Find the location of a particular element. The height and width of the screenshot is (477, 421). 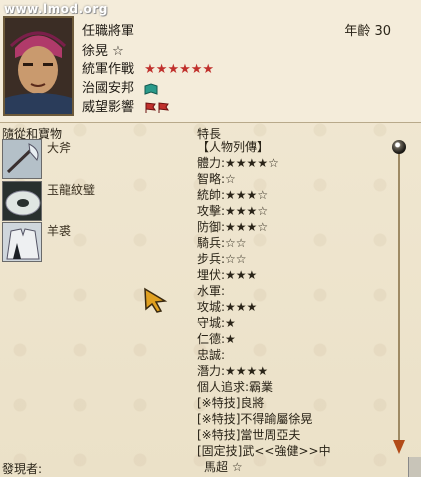

trait-line: 騎兵:☆☆ is located at coordinates (222, 243).